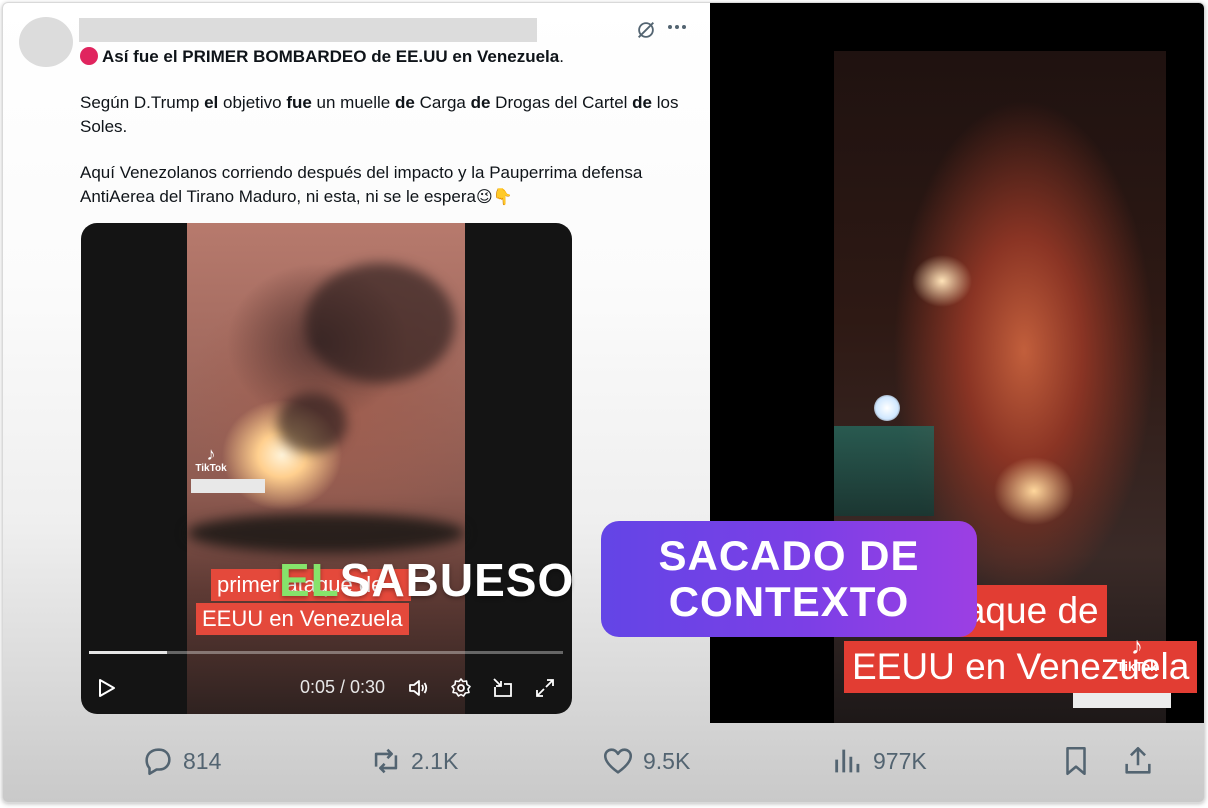 The image size is (1208, 808). What do you see at coordinates (900, 760) in the screenshot?
I see `views-count: 977K` at bounding box center [900, 760].